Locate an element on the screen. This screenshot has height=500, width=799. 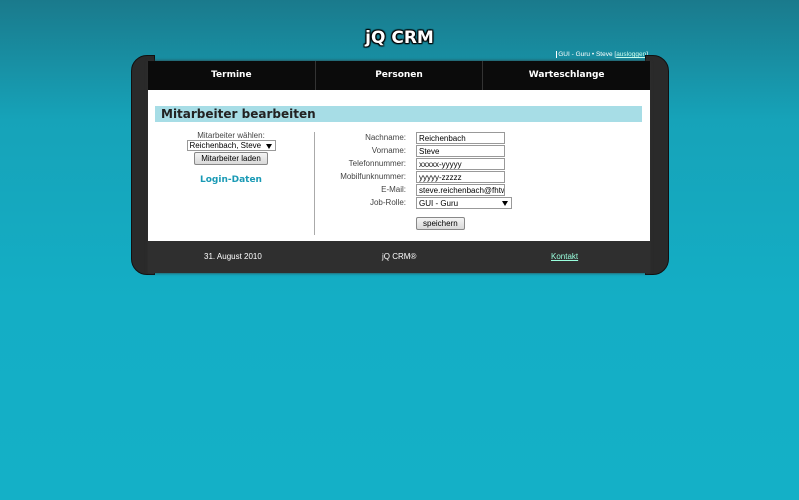
employee-select: Reichenbach, Steve is located at coordinates (231, 145).